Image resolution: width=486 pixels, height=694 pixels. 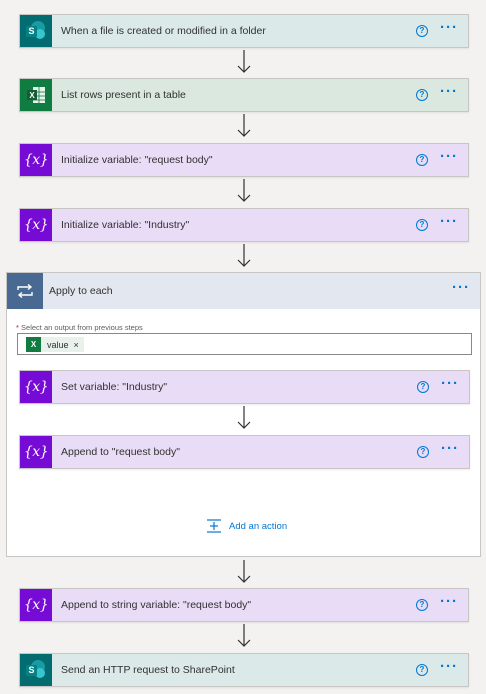 I want to click on close-icon: ×, so click(x=74, y=345).